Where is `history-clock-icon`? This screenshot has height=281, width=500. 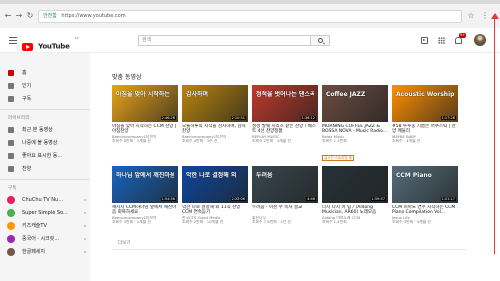 history-clock-icon is located at coordinates (11, 130).